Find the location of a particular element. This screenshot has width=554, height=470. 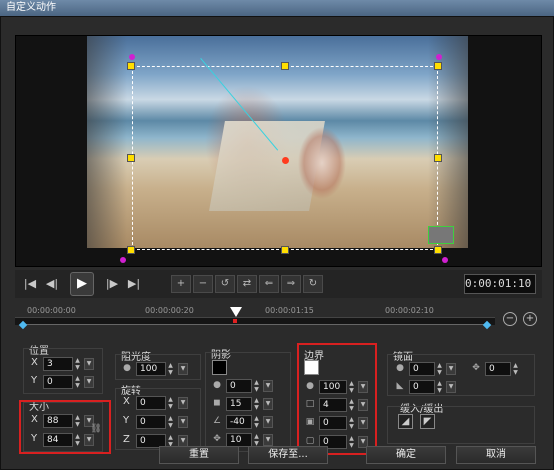

go-to-start-icon: |◀ is located at coordinates (30, 284).